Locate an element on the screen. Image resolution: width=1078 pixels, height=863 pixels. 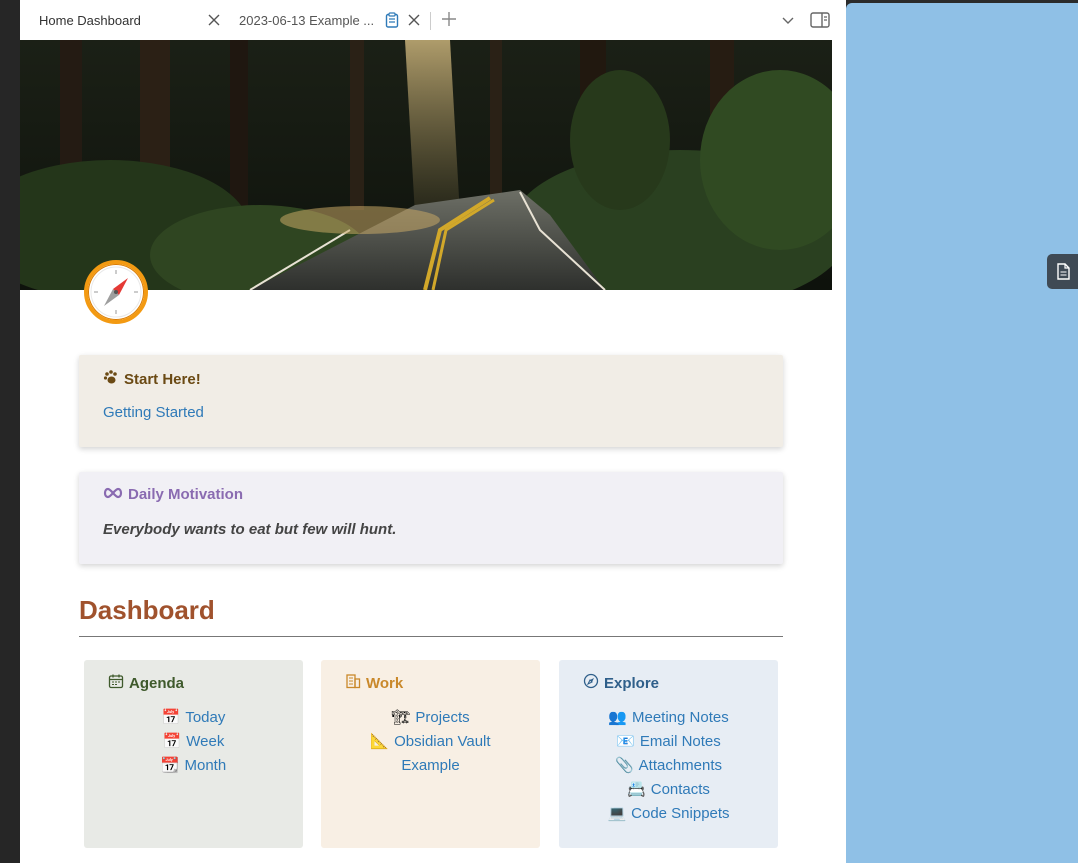
card-agenda: Agenda 📅 Today 📅 Week 📆 Month is located at coordinates (193, 754).